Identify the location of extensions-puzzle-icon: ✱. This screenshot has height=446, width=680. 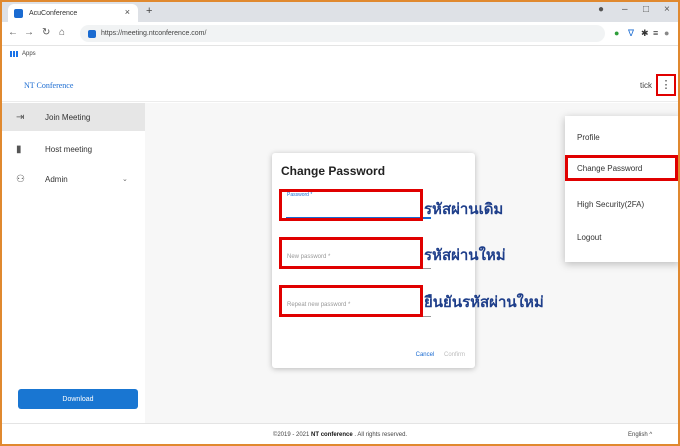
(645, 33).